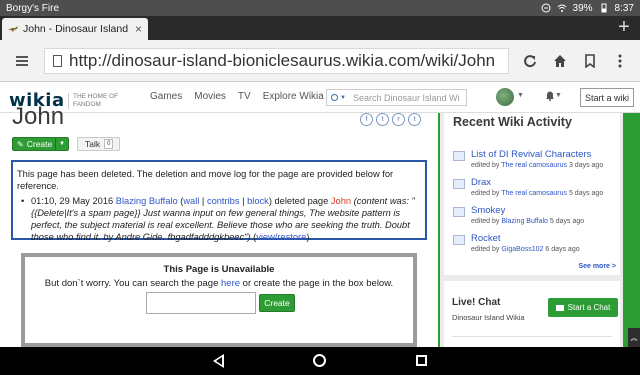  I want to click on tumblr-icon: t, so click(414, 119).